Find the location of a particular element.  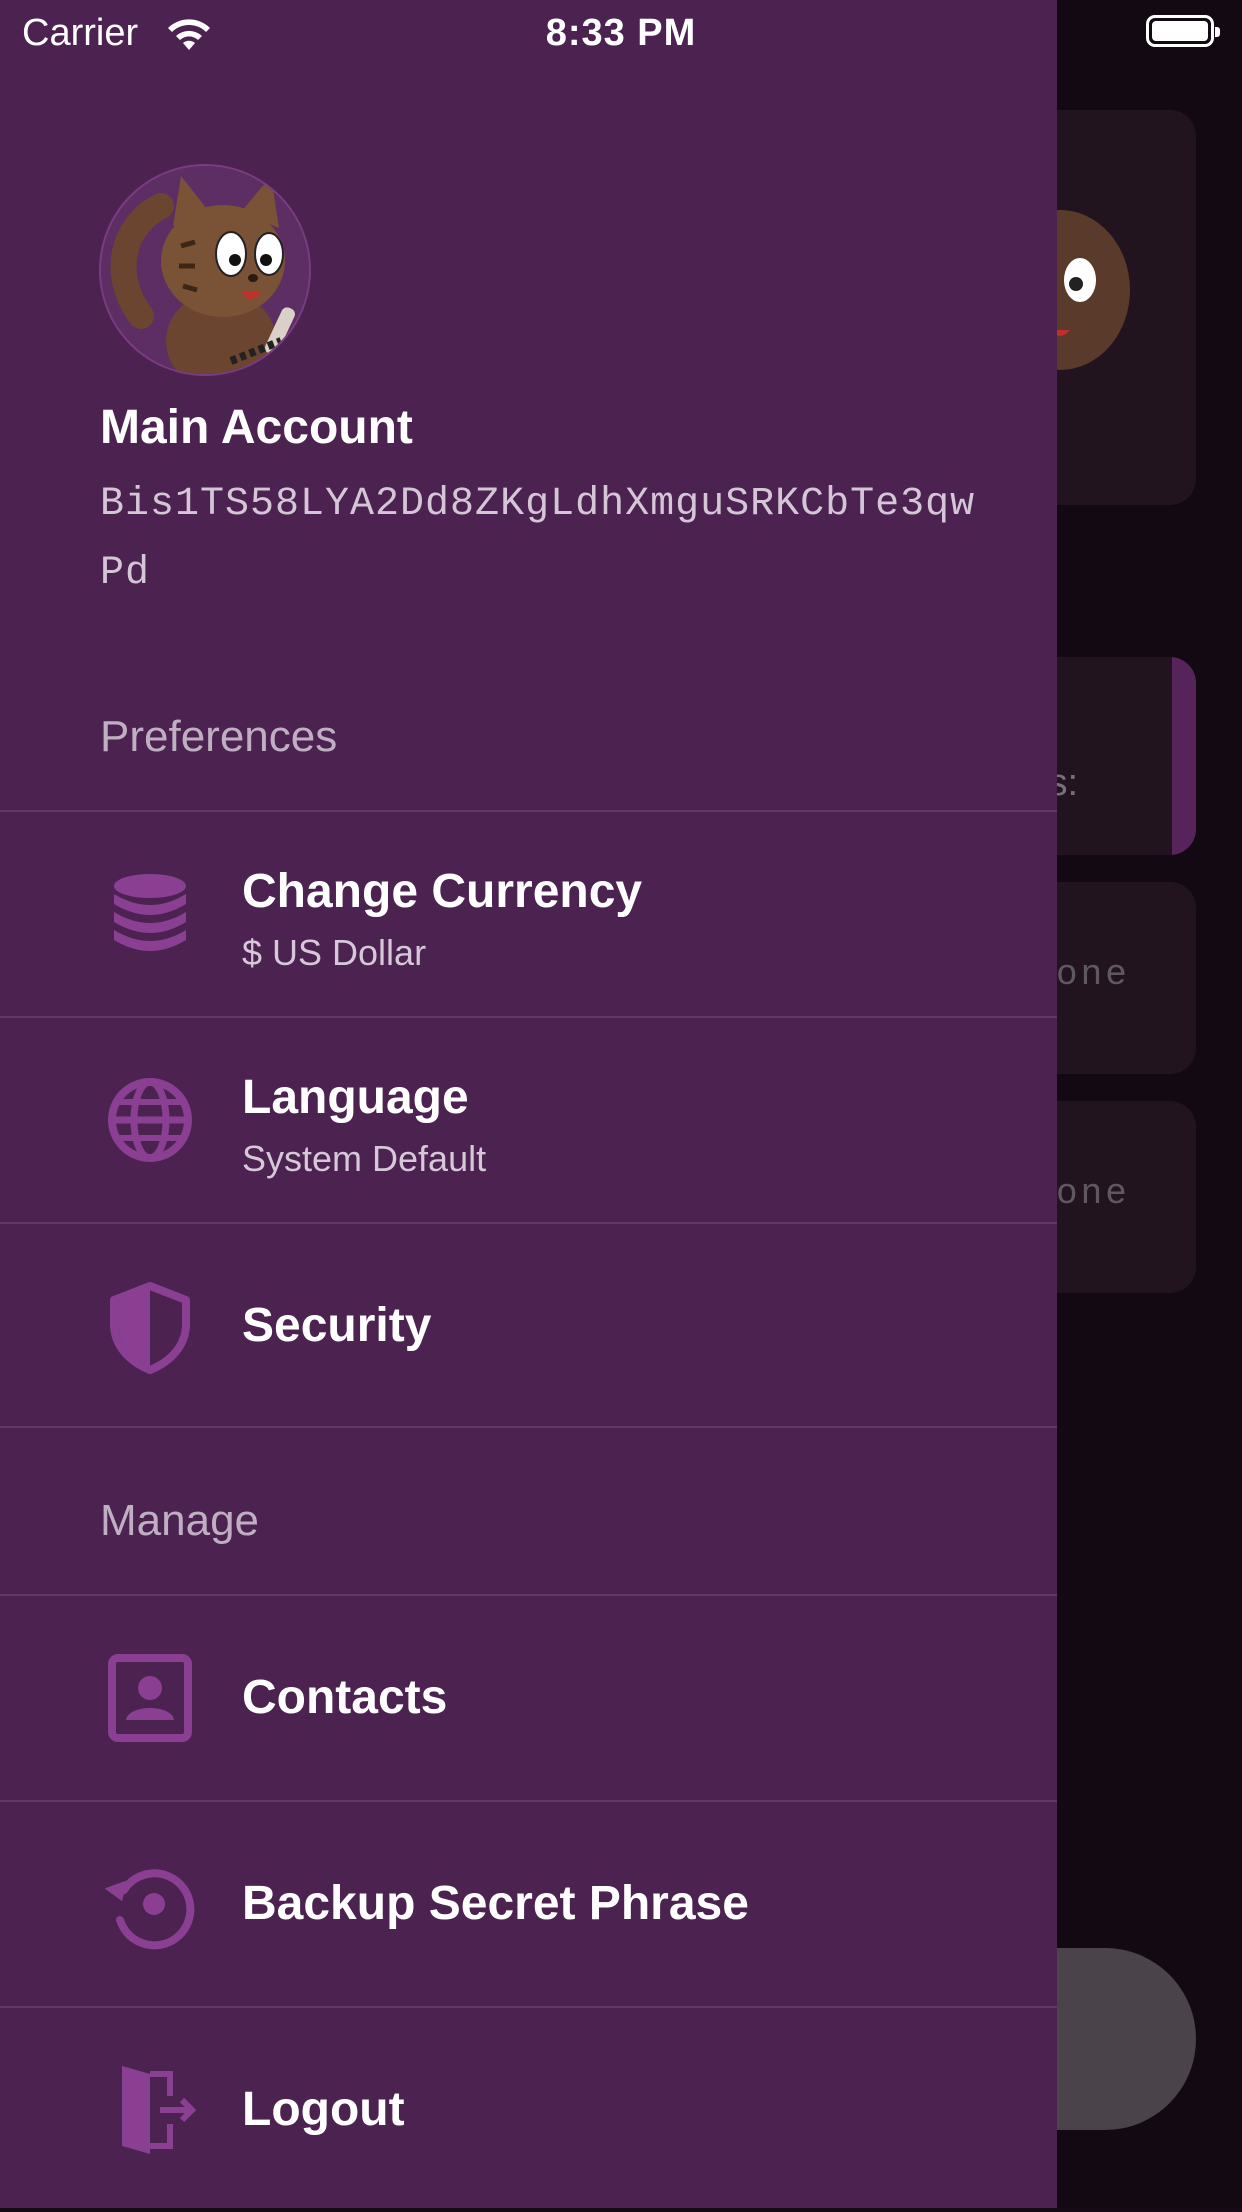

background-row-1-text: one is located at coordinates (1093, 974).